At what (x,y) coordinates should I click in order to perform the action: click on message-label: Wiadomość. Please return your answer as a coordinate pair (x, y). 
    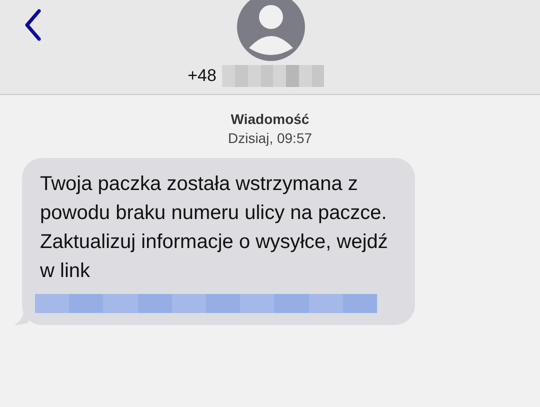
    Looking at the image, I should click on (270, 119).